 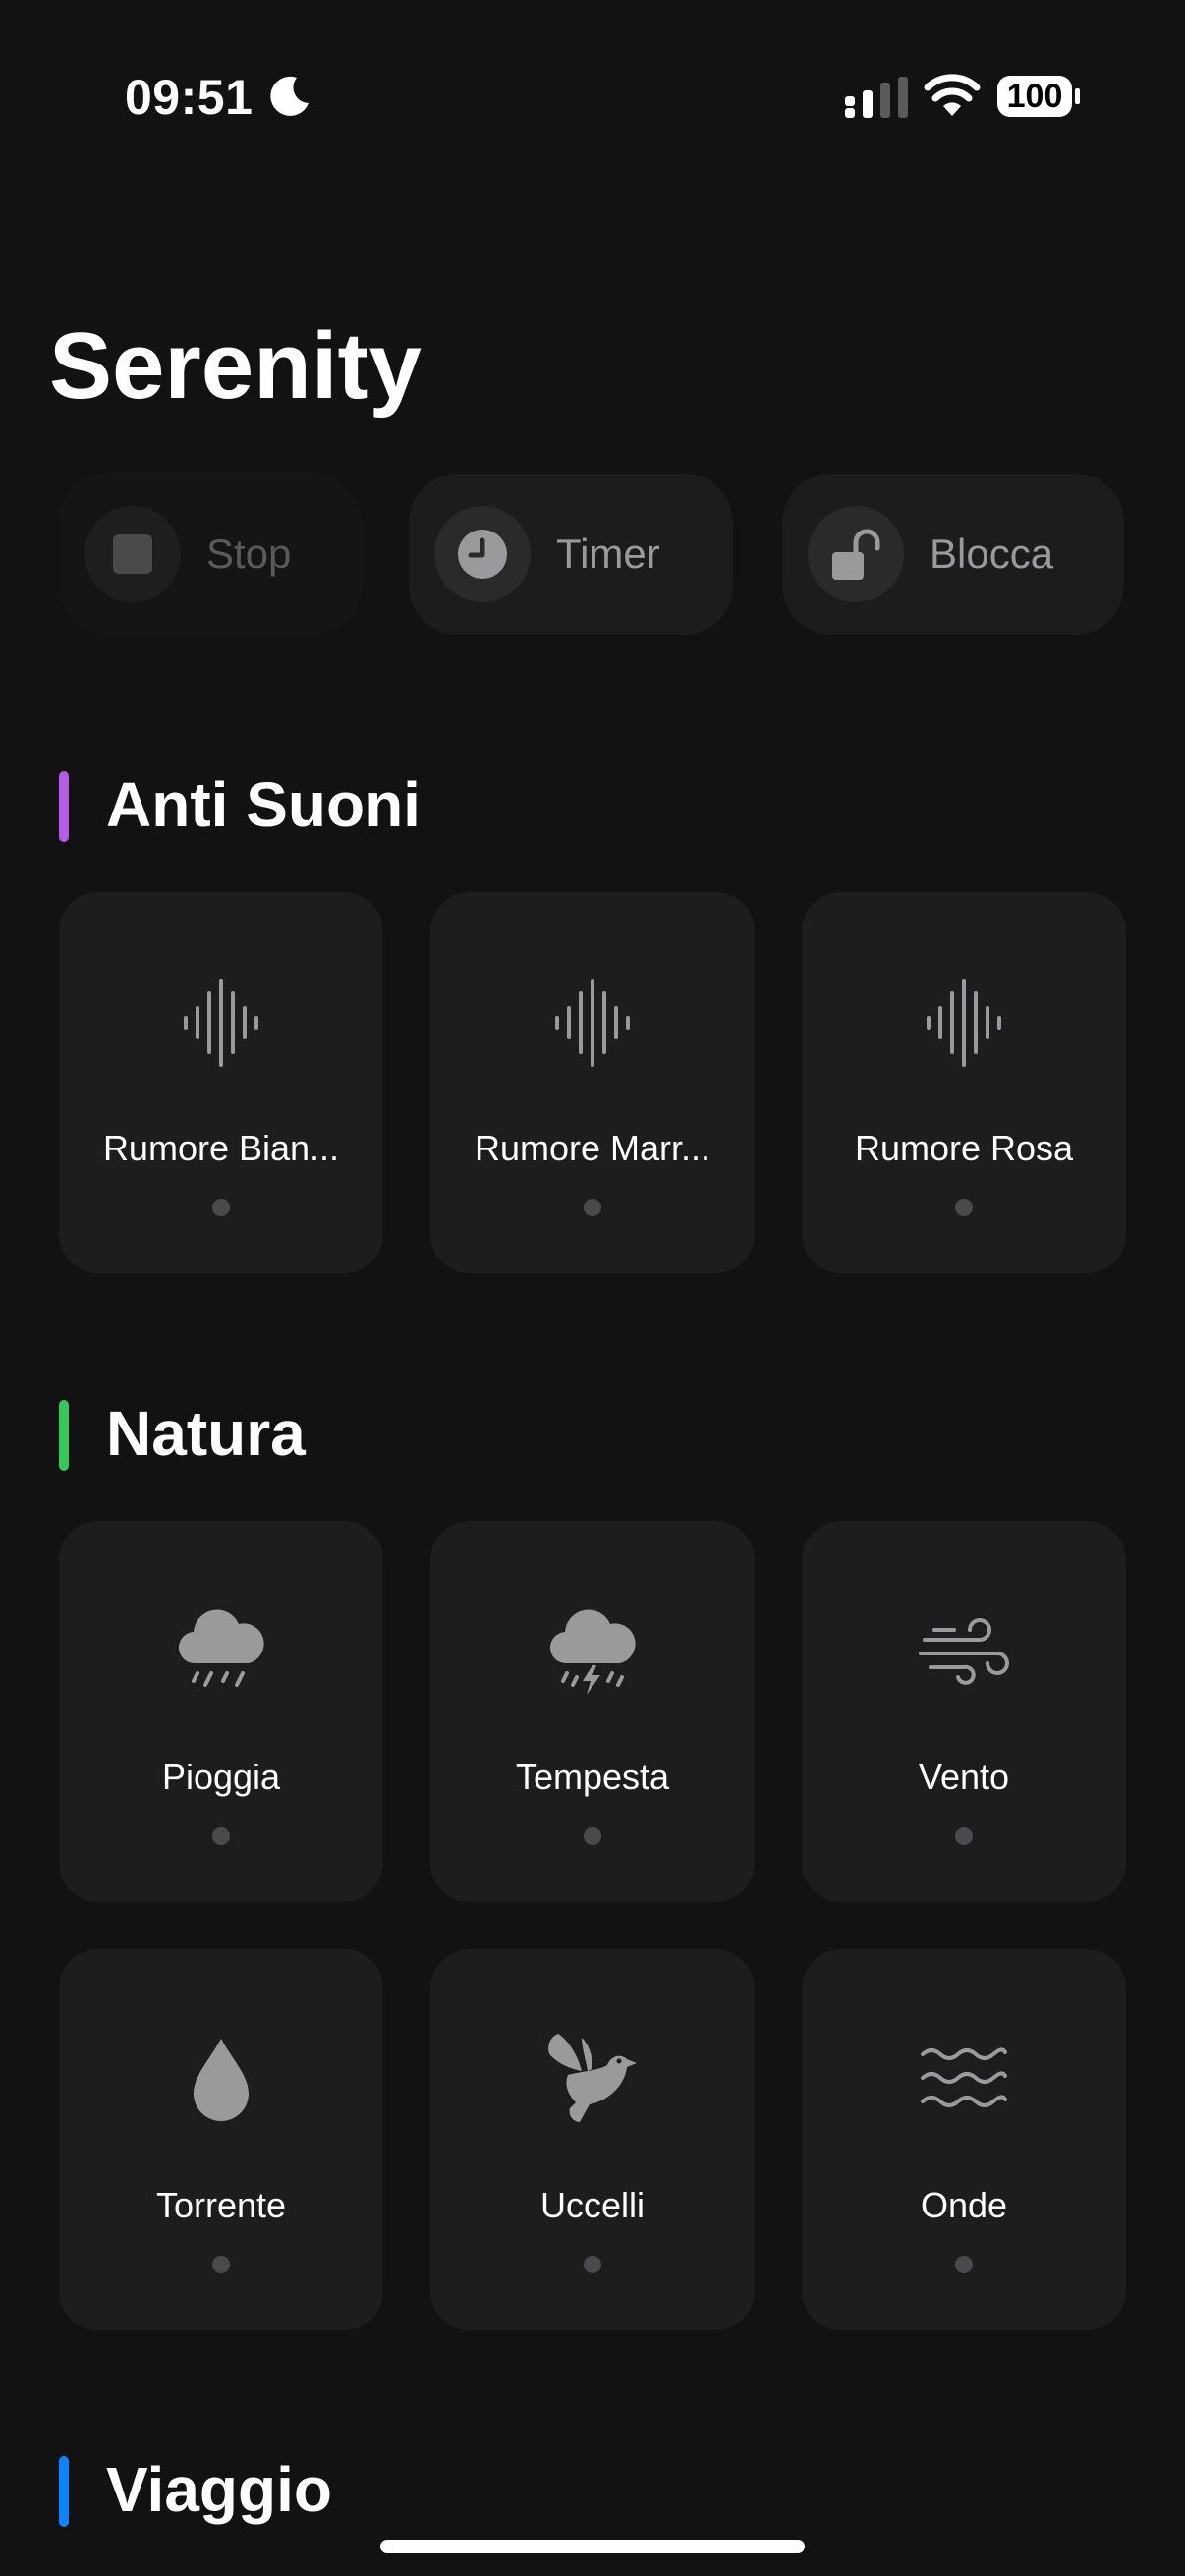 I want to click on sound-card-label: Vento, so click(x=964, y=1777).